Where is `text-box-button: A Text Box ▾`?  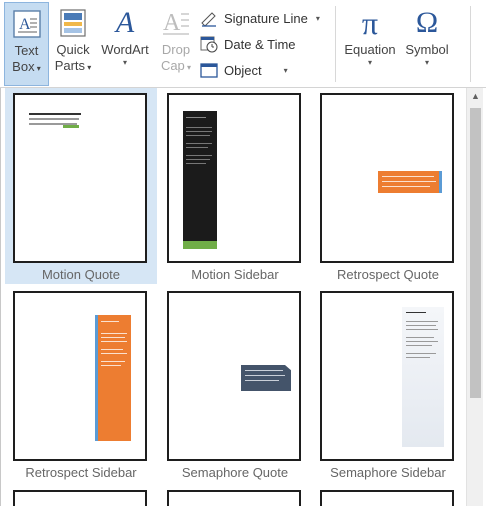 text-box-button: A Text Box ▾ is located at coordinates (26, 44).